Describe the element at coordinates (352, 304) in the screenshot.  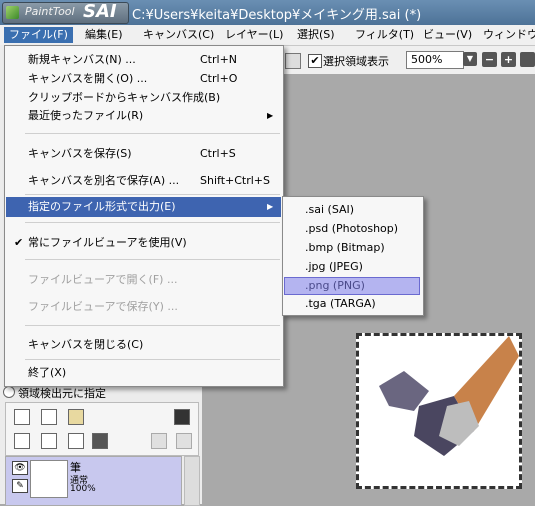
I see `export-tga: .tga (TARGA)` at that location.